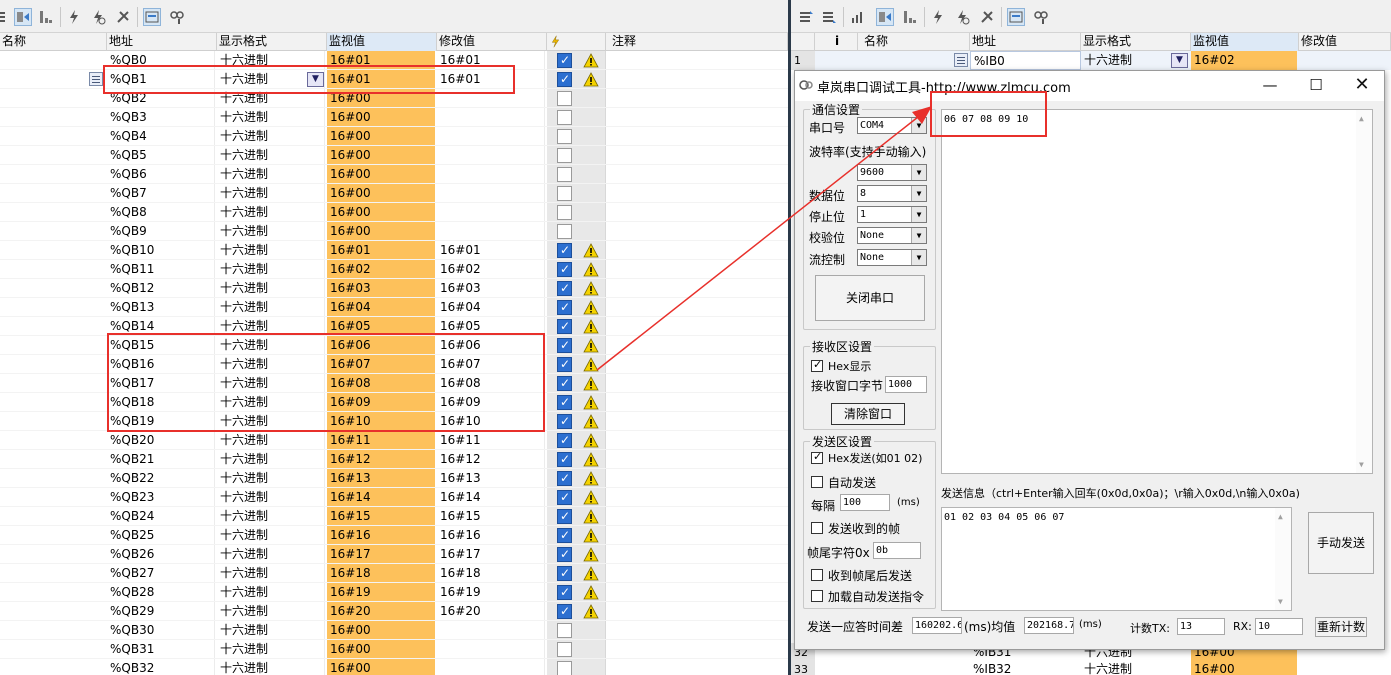 The height and width of the screenshot is (675, 1391). Describe the element at coordinates (161, 212) in the screenshot. I see `address-cell: %QB8` at that location.